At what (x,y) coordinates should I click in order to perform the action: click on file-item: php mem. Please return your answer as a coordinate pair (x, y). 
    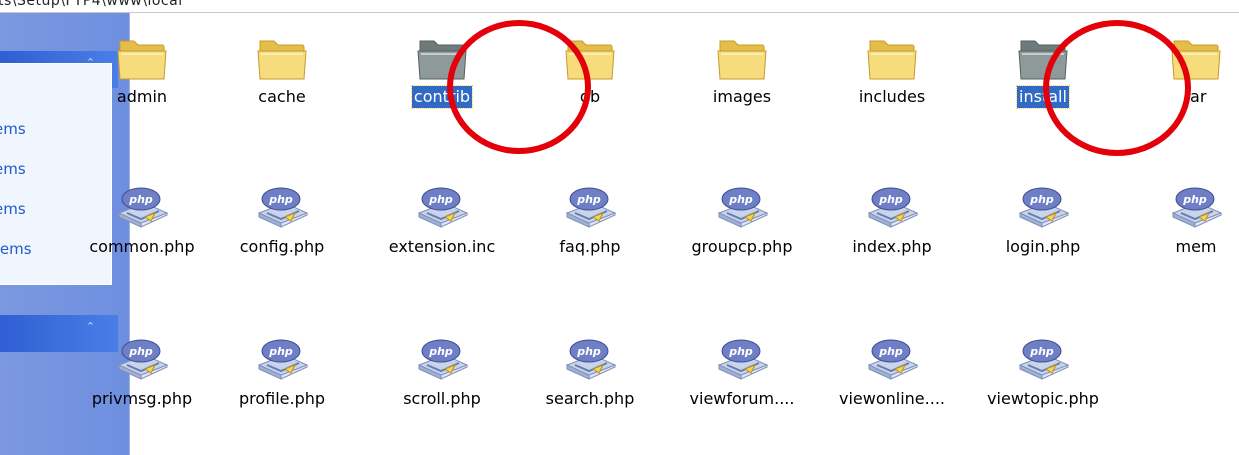
    Looking at the image, I should click on (1182, 219).